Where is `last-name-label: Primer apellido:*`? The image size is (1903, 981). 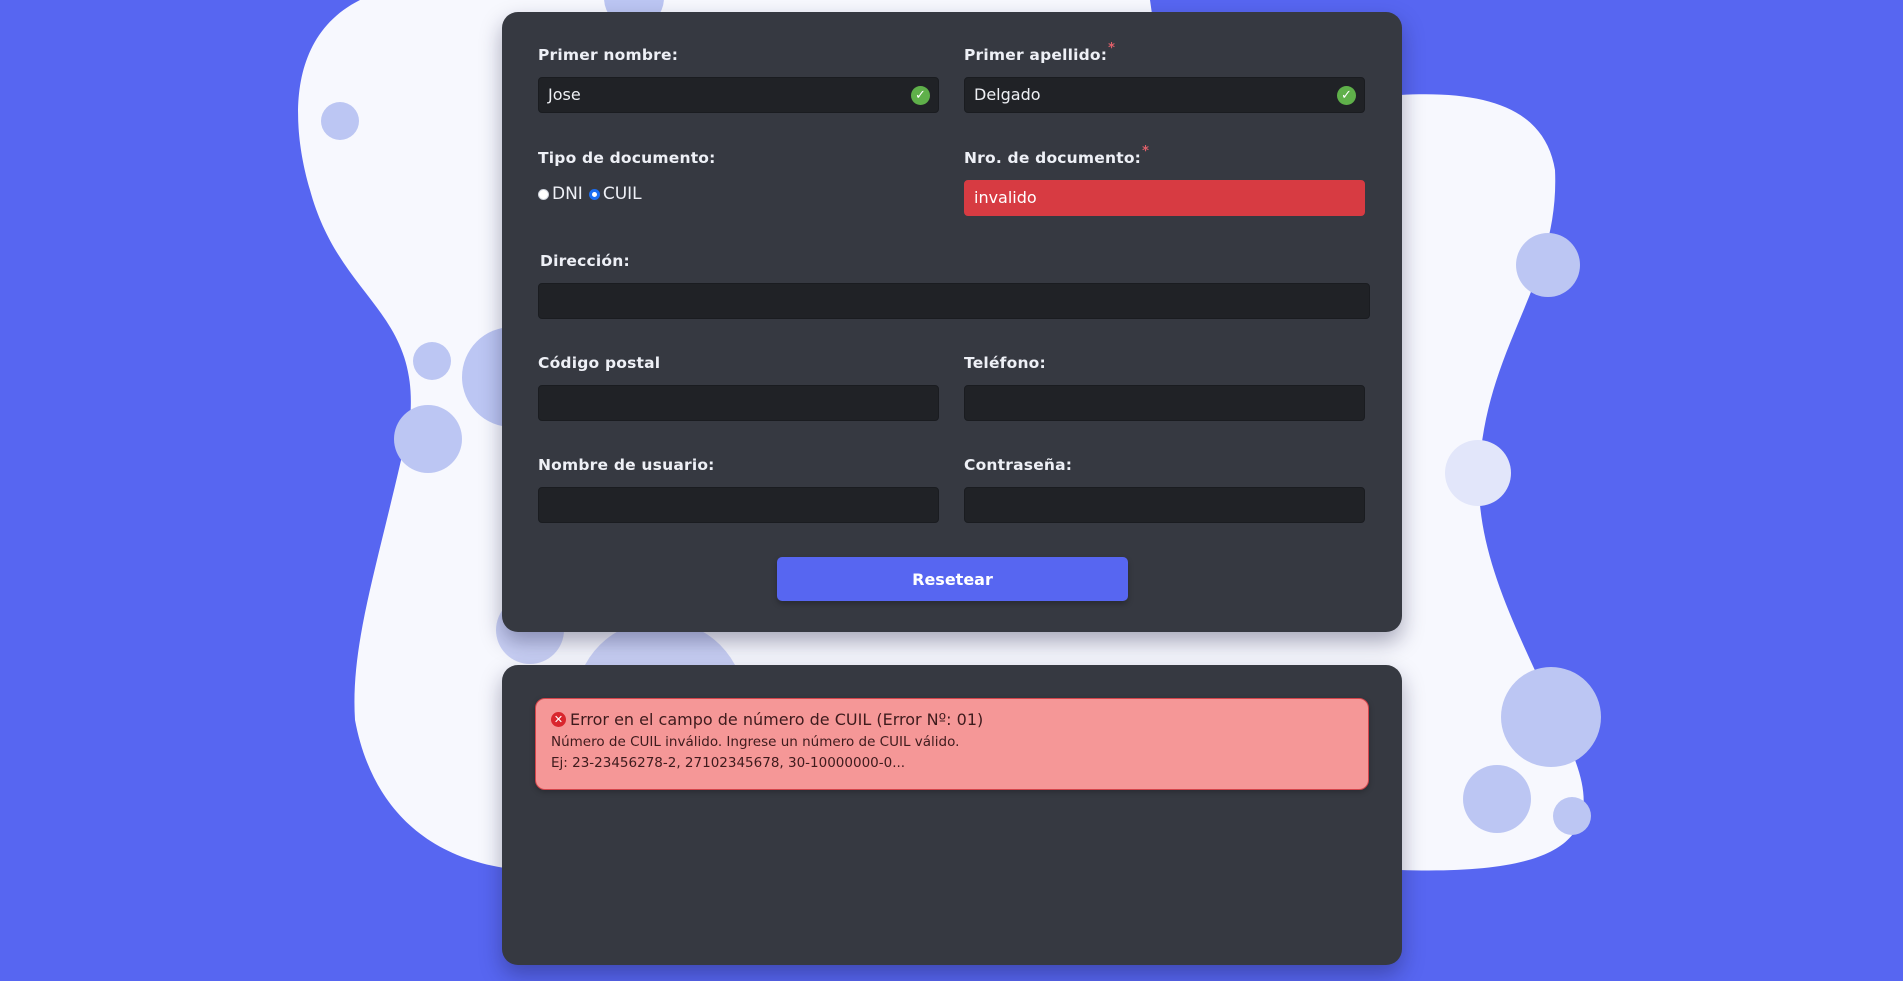 last-name-label: Primer apellido:* is located at coordinates (1039, 52).